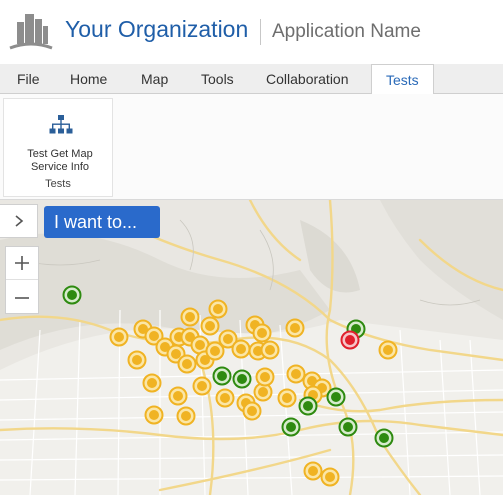 The height and width of the screenshot is (495, 503). Describe the element at coordinates (60, 160) in the screenshot. I see `tool-label: Test Get Map Service Info` at that location.